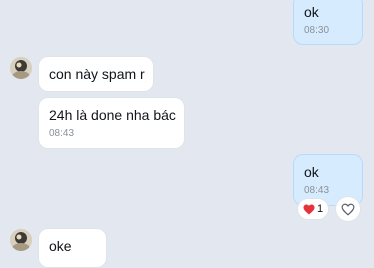 The width and height of the screenshot is (374, 268). I want to click on reaction-badge: 1, so click(313, 209).